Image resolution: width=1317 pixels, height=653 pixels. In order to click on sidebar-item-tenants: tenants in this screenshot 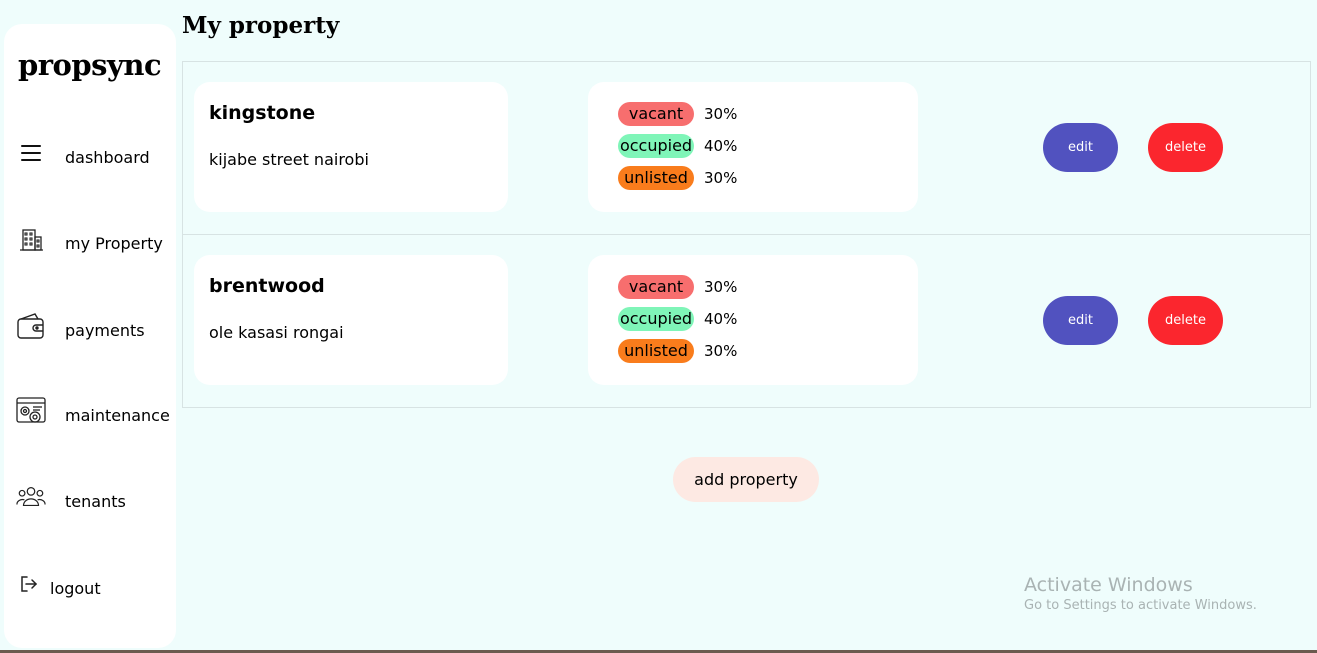, I will do `click(90, 502)`.